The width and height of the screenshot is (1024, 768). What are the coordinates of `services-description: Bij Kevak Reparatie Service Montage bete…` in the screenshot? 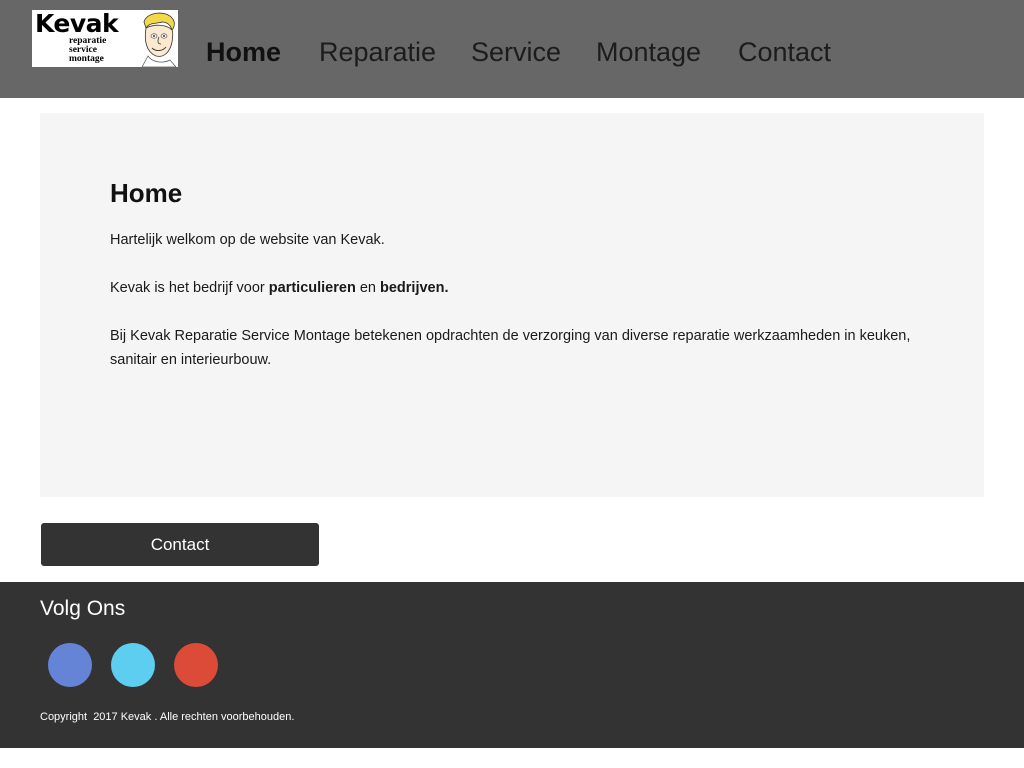 It's located at (510, 348).